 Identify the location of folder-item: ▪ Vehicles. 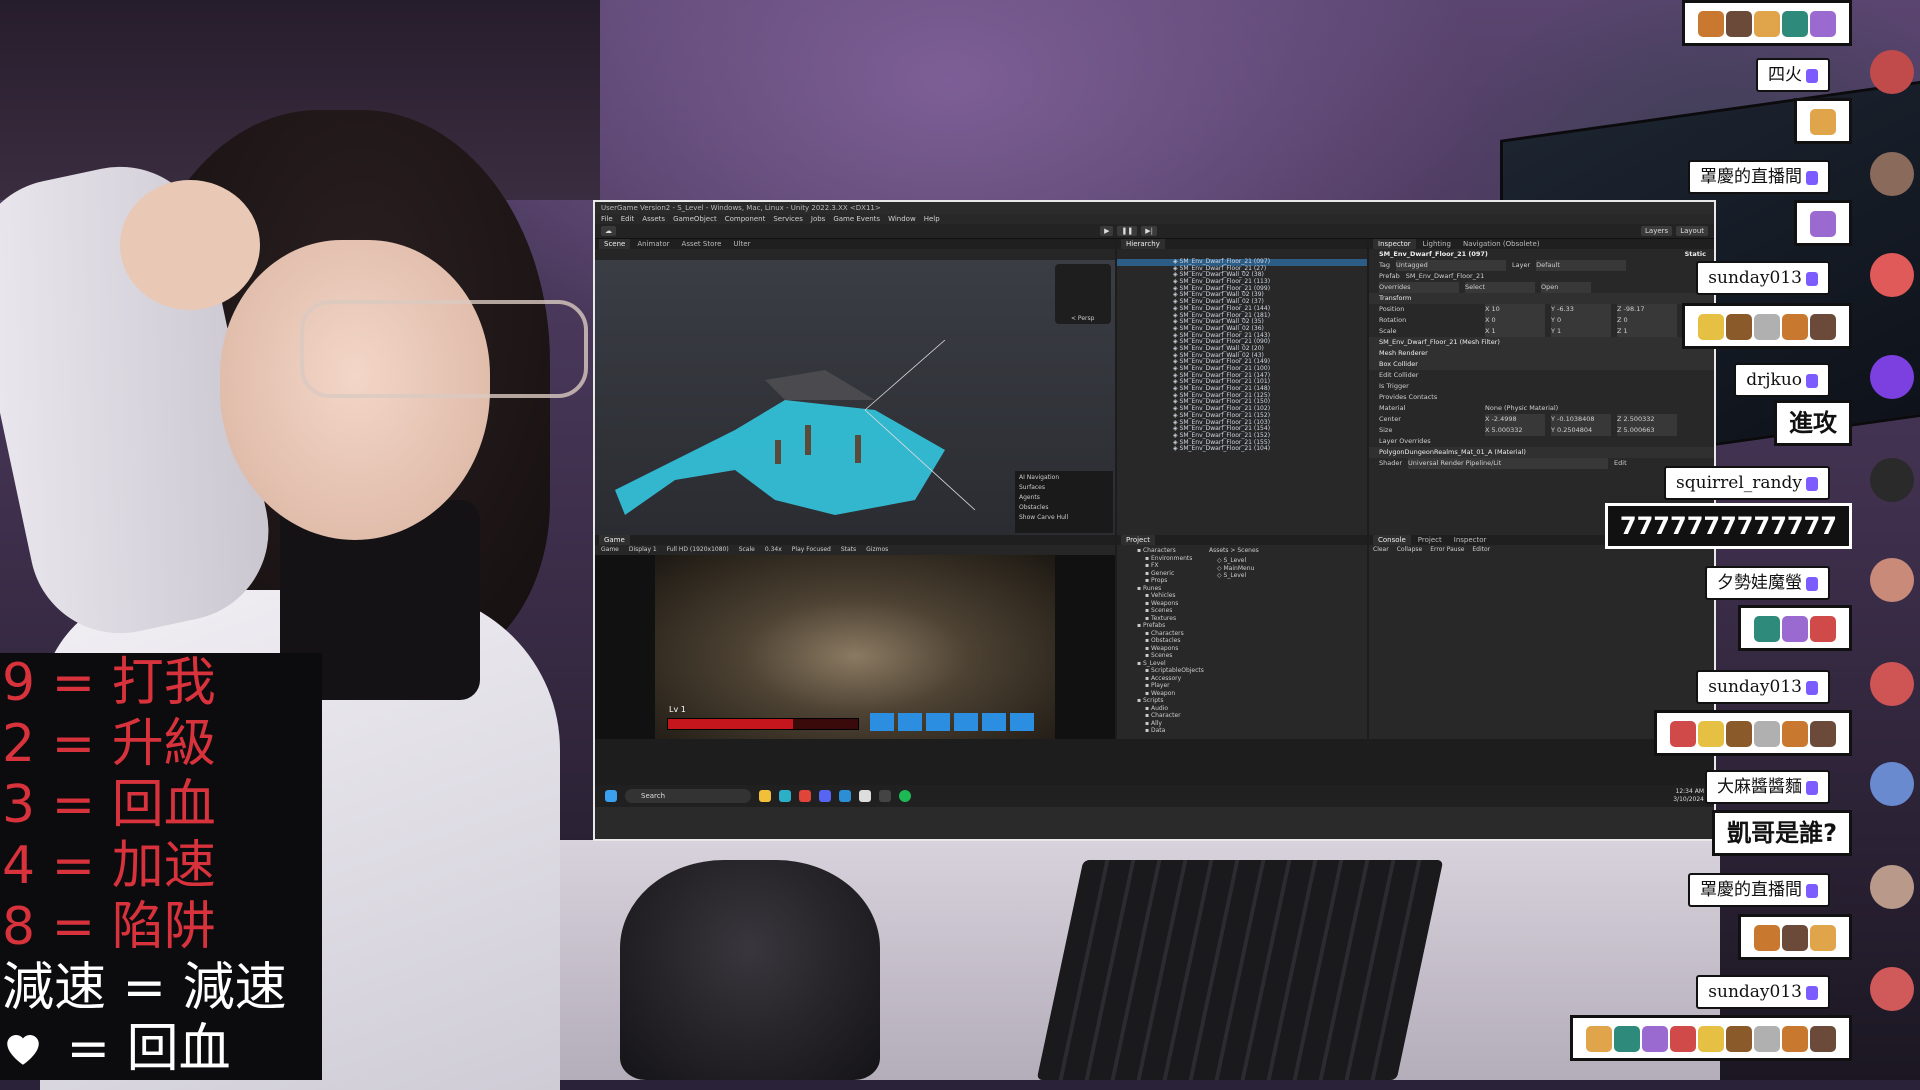
(1182, 596).